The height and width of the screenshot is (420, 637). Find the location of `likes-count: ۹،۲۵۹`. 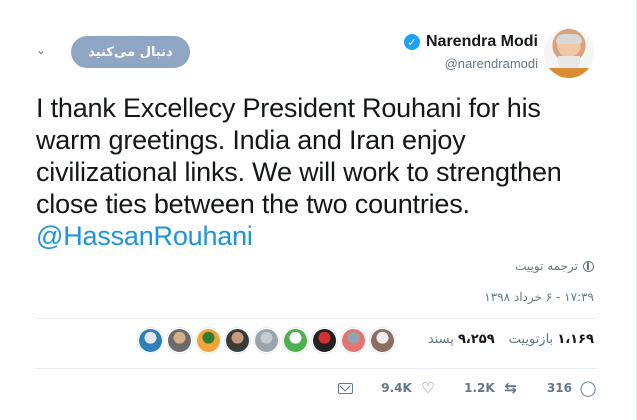

likes-count: ۹،۲۵۹ is located at coordinates (476, 339).